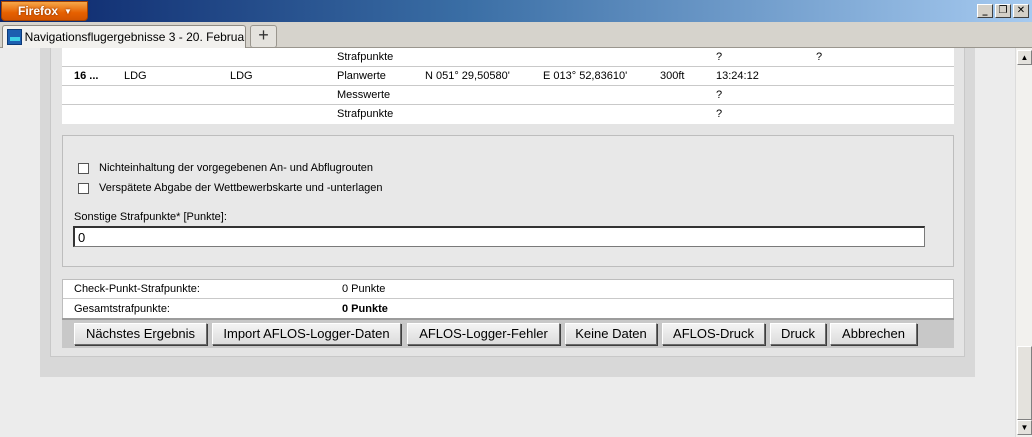 This screenshot has height=437, width=1032. What do you see at coordinates (122, 308) in the screenshot?
I see `total-penalty-label: Gesamtstrafpunkte:` at bounding box center [122, 308].